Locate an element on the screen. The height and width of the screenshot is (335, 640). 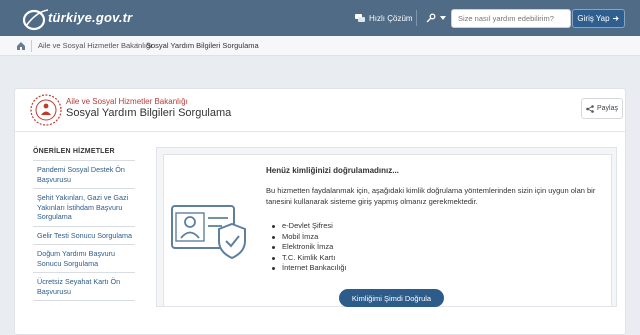
turkiye-gov-logo: türkiye.gov.tr is located at coordinates (77, 19).